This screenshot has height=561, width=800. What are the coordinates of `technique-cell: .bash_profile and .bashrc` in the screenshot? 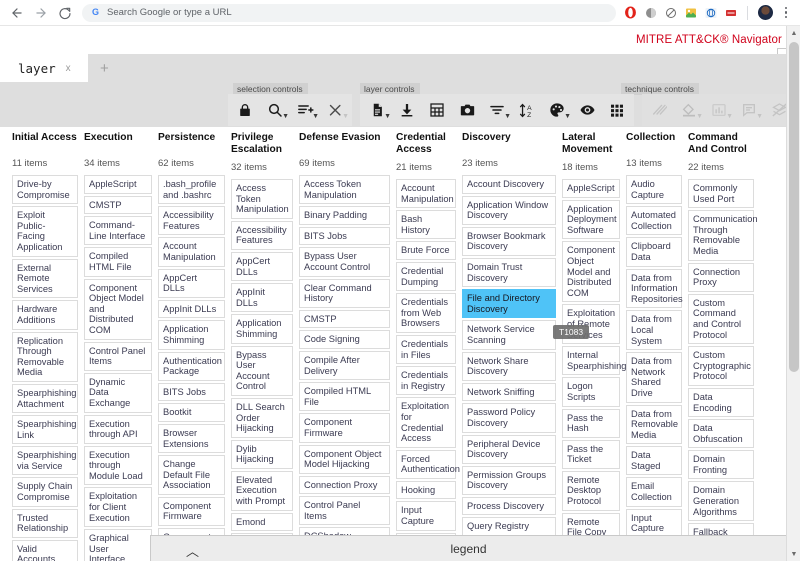 It's located at (191, 190).